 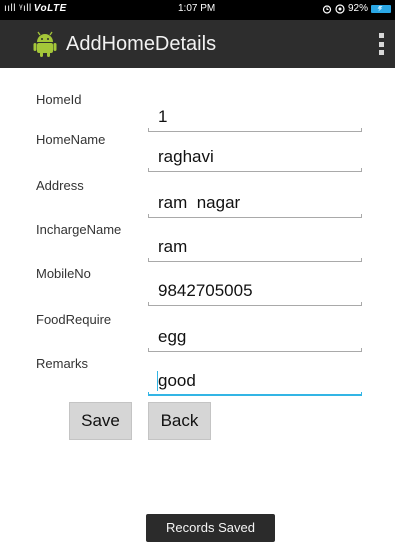 What do you see at coordinates (141, 44) in the screenshot?
I see `app-title: AddHomeDetails` at bounding box center [141, 44].